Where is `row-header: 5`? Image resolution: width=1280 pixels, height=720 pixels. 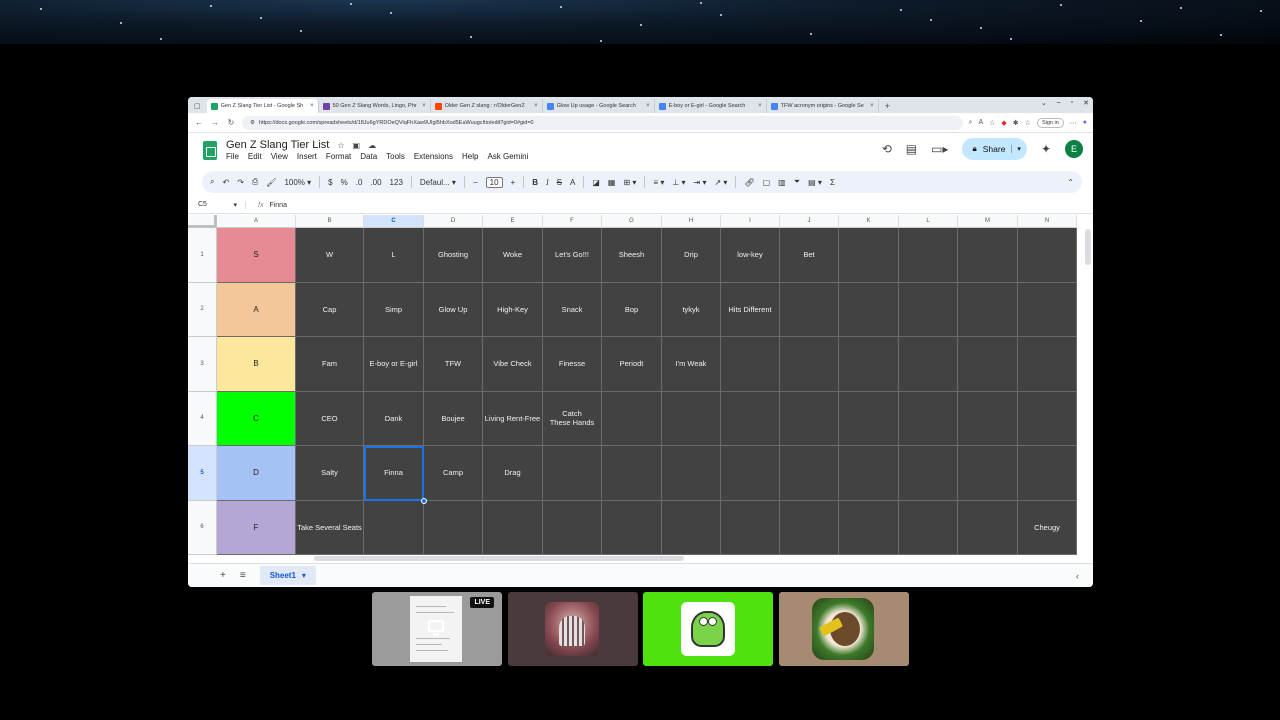 row-header: 5 is located at coordinates (202, 473).